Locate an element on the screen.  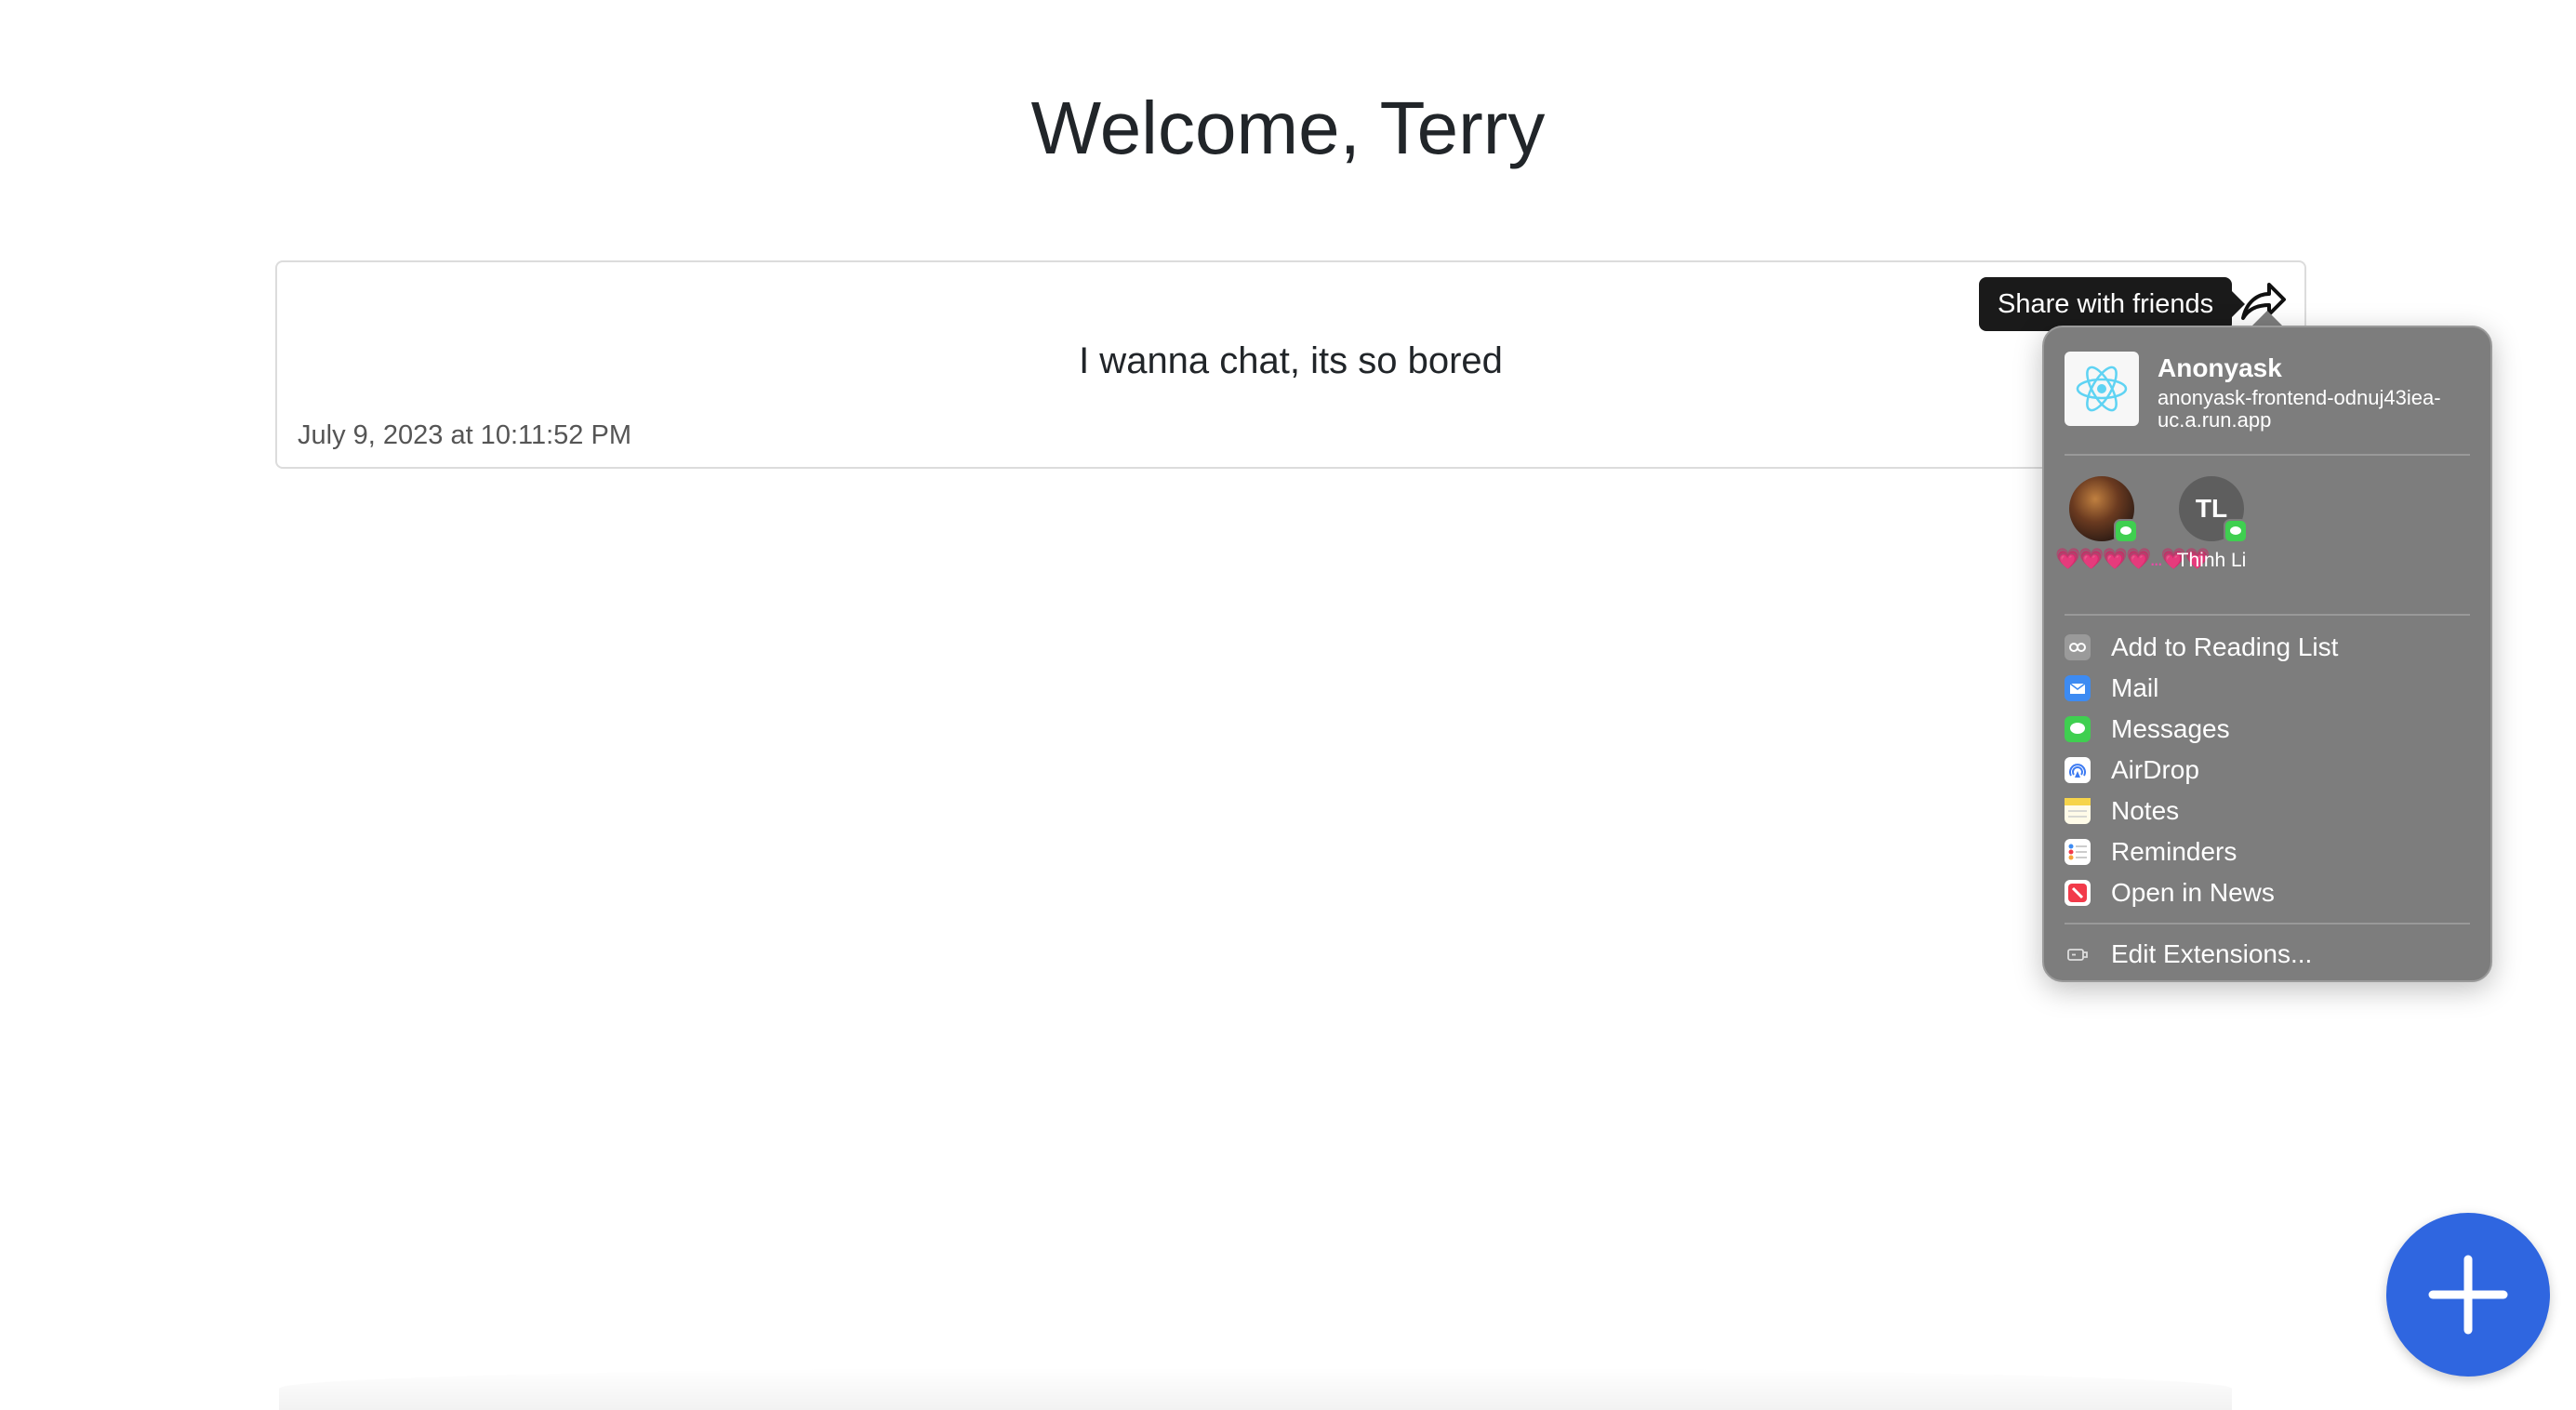
post-message: I wanna chat, its so bored is located at coordinates (1291, 360).